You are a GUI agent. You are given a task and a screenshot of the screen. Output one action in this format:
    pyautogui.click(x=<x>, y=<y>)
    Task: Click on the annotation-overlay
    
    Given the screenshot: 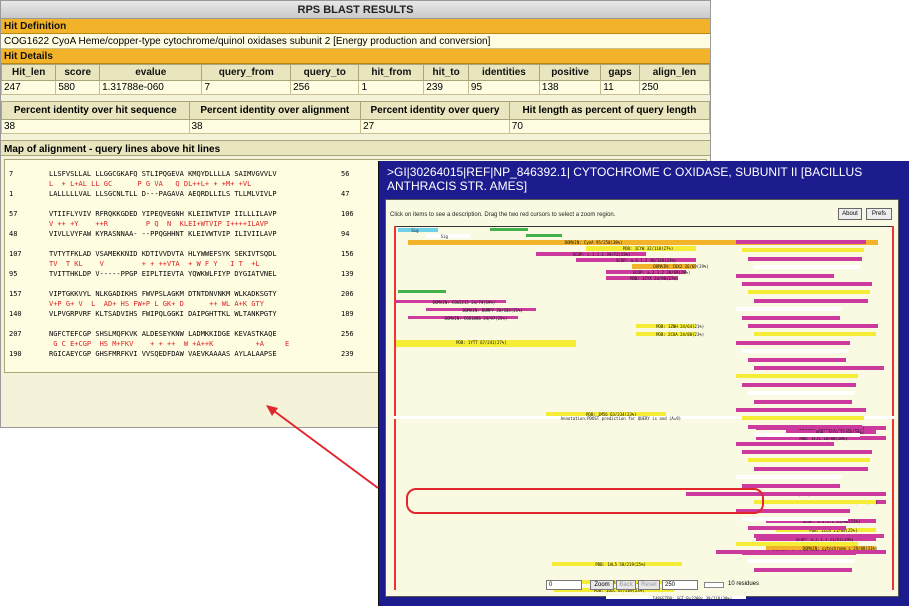 What is the action you would take?
    pyautogui.click(x=322, y=447)
    